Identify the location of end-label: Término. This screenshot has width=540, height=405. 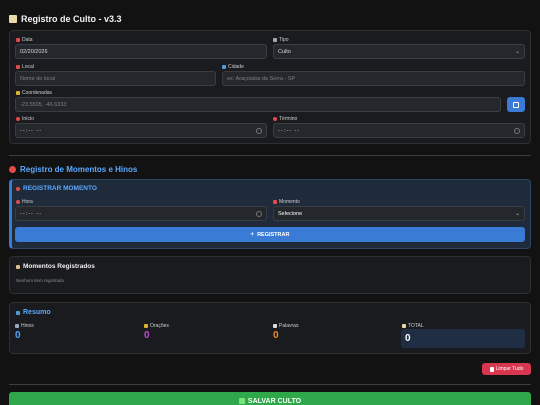
(285, 119).